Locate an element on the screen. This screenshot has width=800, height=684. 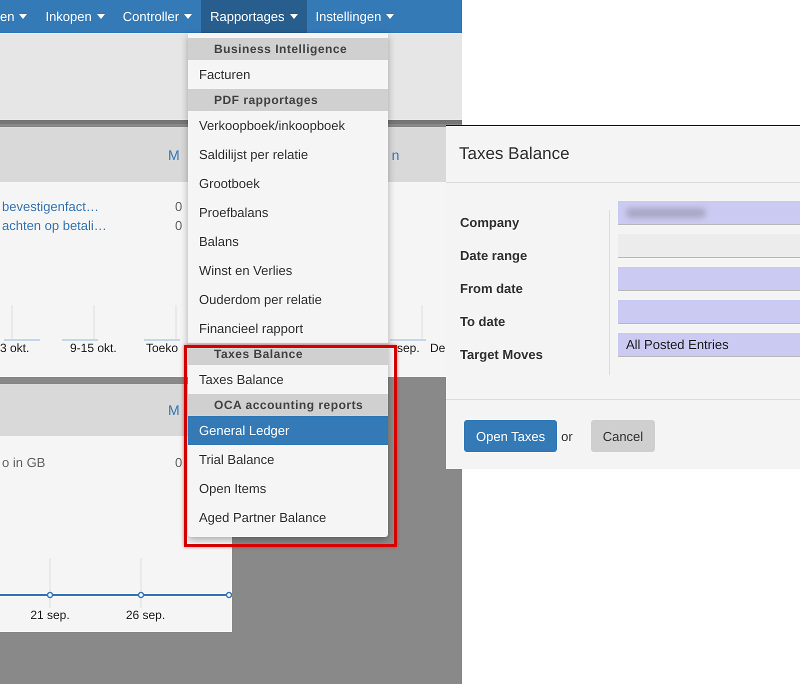
menu-item: Proefbalans is located at coordinates (288, 212).